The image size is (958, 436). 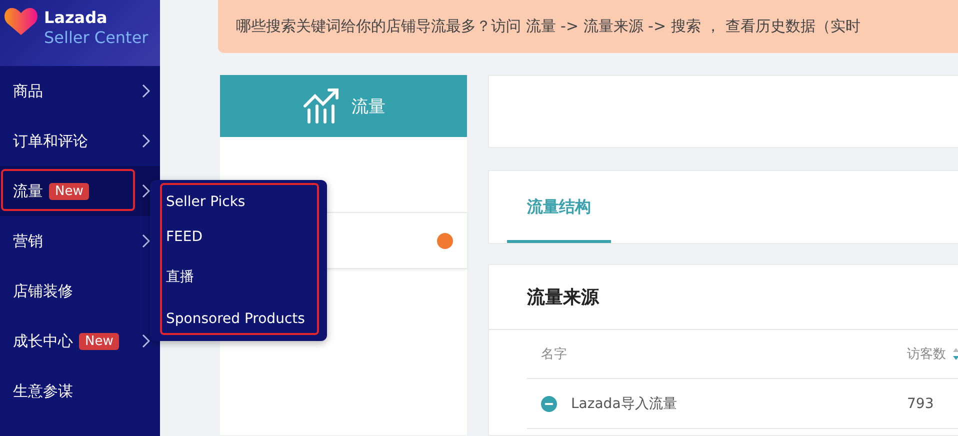 What do you see at coordinates (369, 107) in the screenshot?
I see `traffic-title: 流量` at bounding box center [369, 107].